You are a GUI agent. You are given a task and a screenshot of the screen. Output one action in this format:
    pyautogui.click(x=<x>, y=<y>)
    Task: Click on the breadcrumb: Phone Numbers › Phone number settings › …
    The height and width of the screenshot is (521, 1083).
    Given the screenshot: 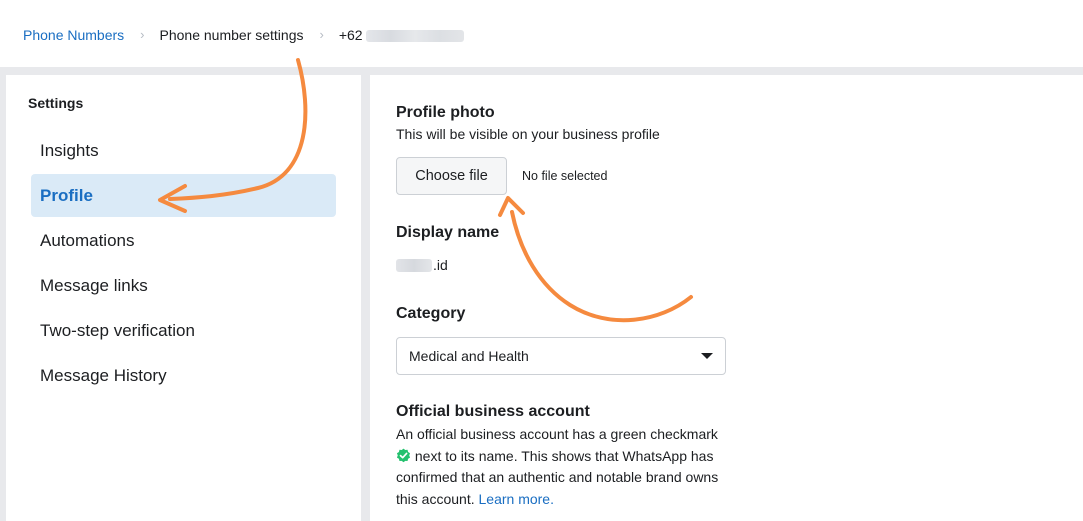 What is the action you would take?
    pyautogui.click(x=243, y=35)
    